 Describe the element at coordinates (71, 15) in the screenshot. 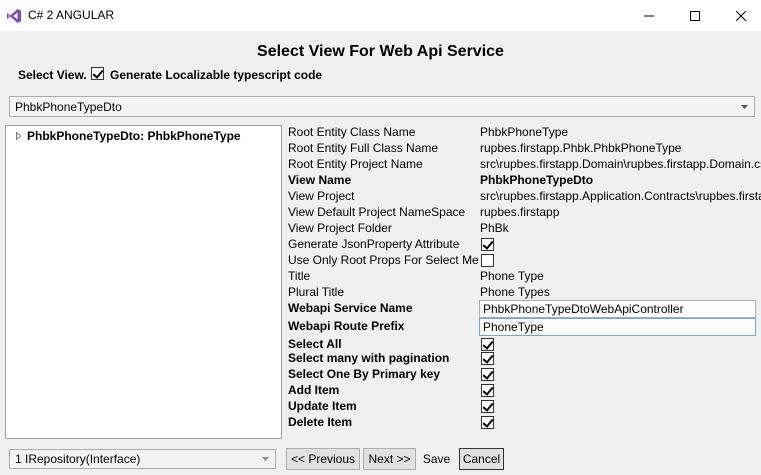

I see `window-title: C# 2 ANGULAR` at that location.